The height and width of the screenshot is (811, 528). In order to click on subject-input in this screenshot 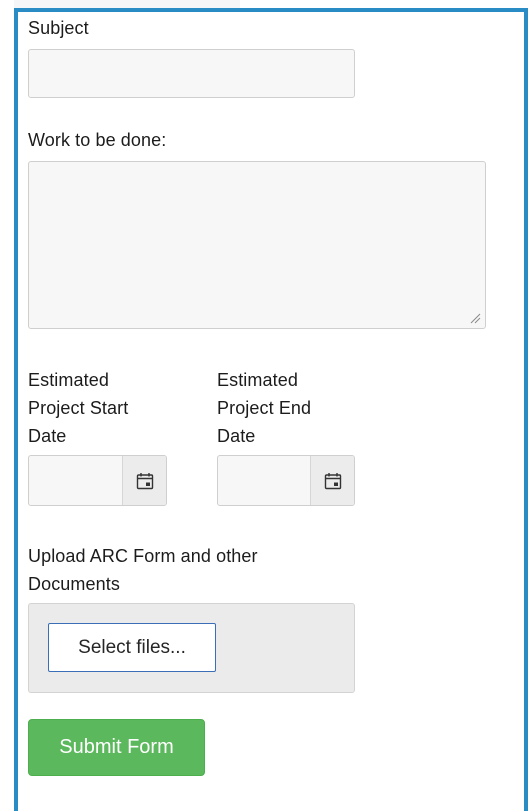, I will do `click(191, 73)`.